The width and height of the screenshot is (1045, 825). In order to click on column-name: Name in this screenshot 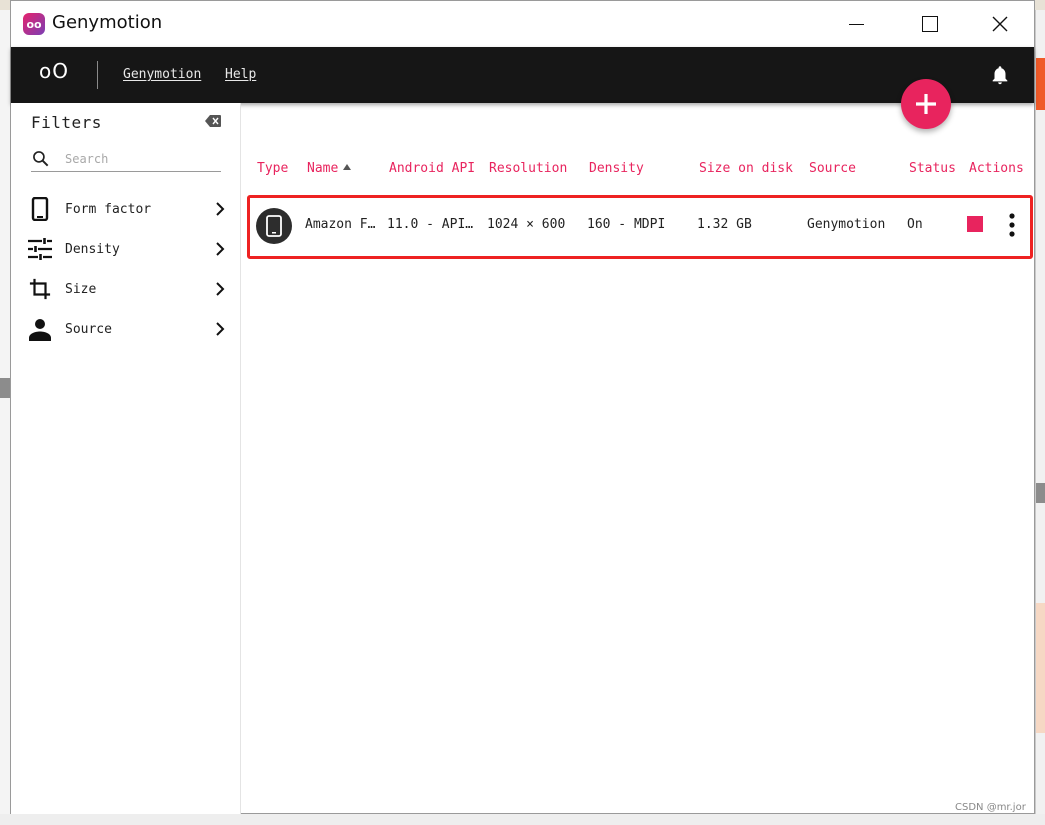, I will do `click(329, 168)`.